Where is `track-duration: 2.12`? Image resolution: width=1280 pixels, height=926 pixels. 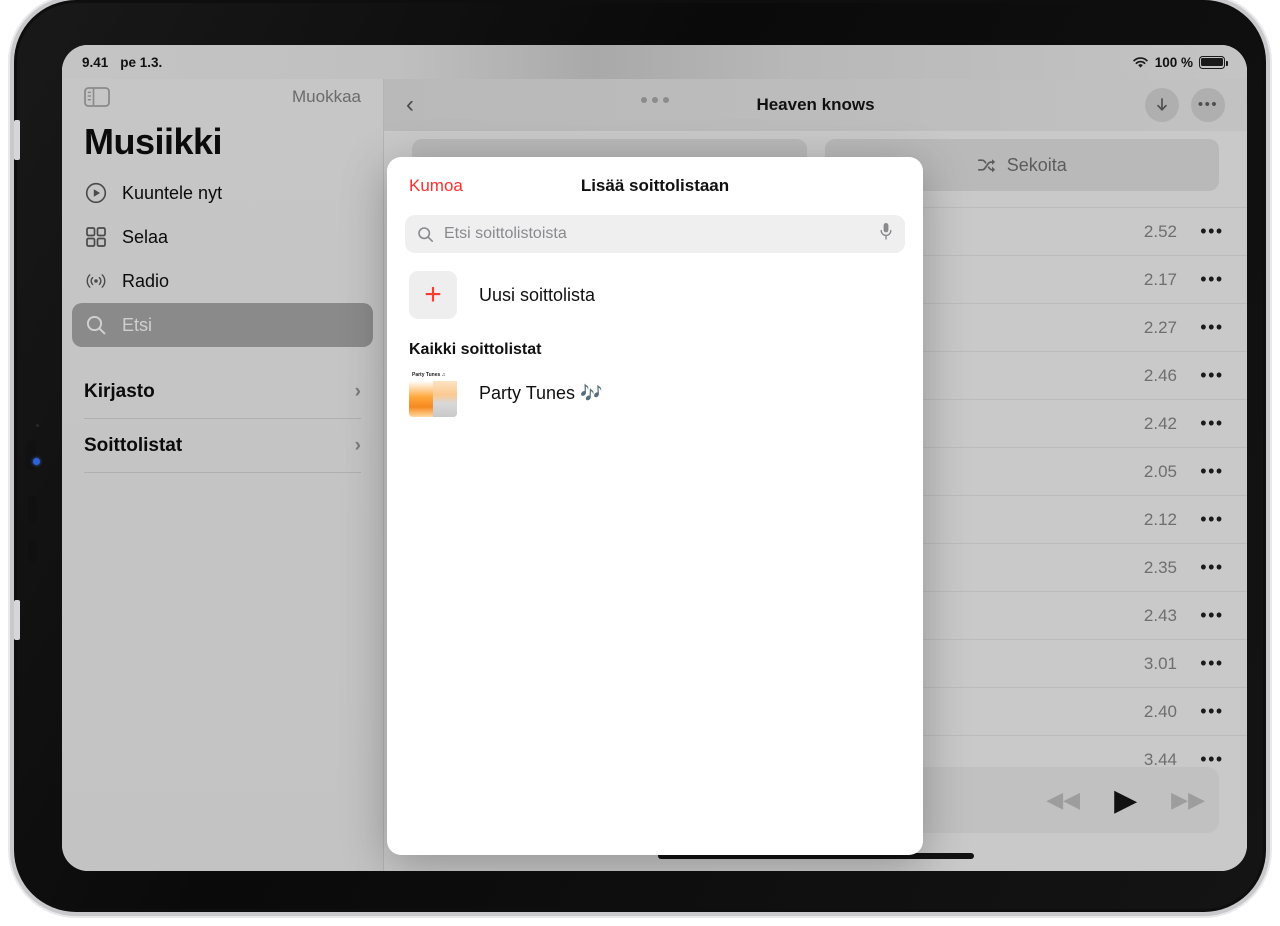
track-duration: 2.12 is located at coordinates (1160, 519).